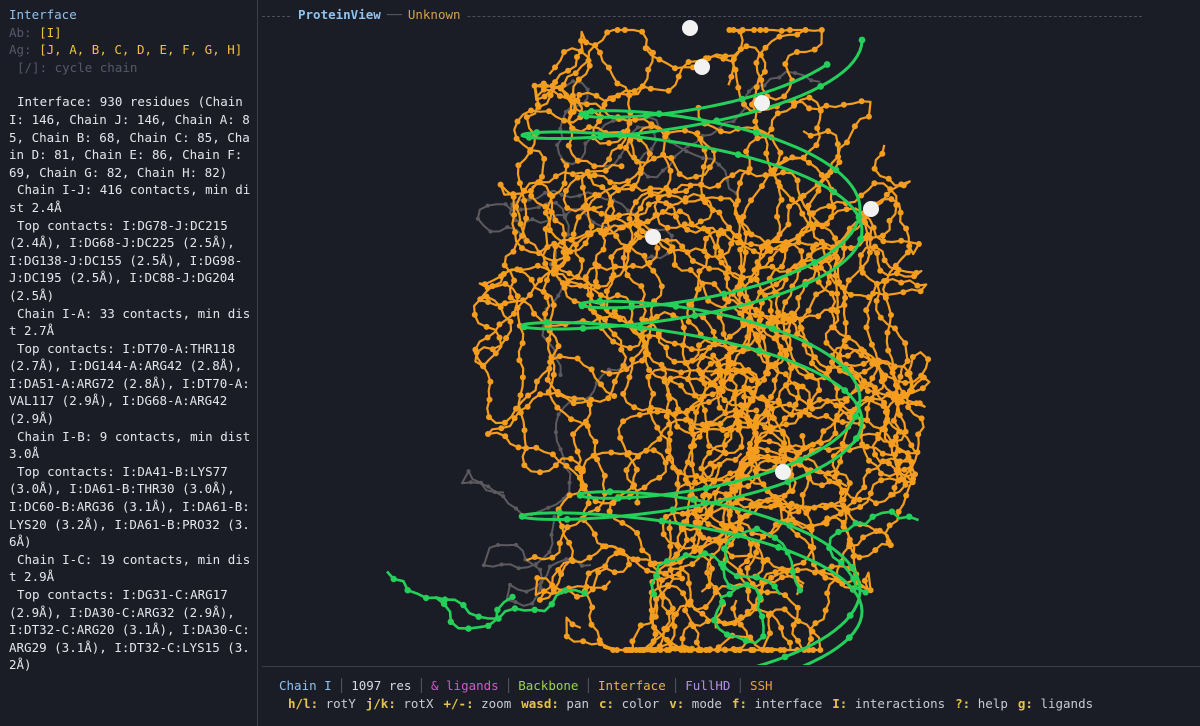 The image size is (1200, 726). Describe the element at coordinates (540, 703) in the screenshot. I see `key-hint-key: wasd:` at that location.